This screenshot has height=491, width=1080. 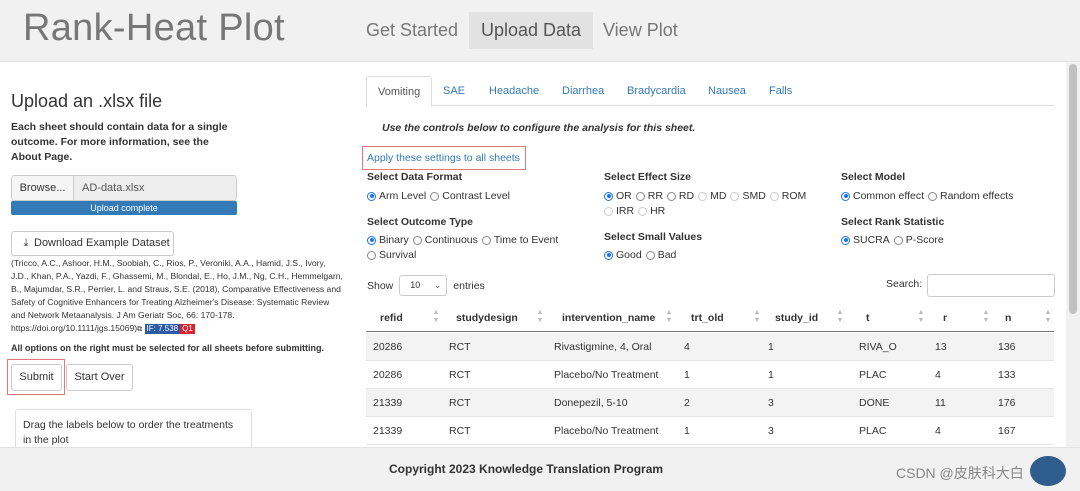 I want to click on download-example-button: ⤓ Download Example Dataset, so click(x=92, y=243).